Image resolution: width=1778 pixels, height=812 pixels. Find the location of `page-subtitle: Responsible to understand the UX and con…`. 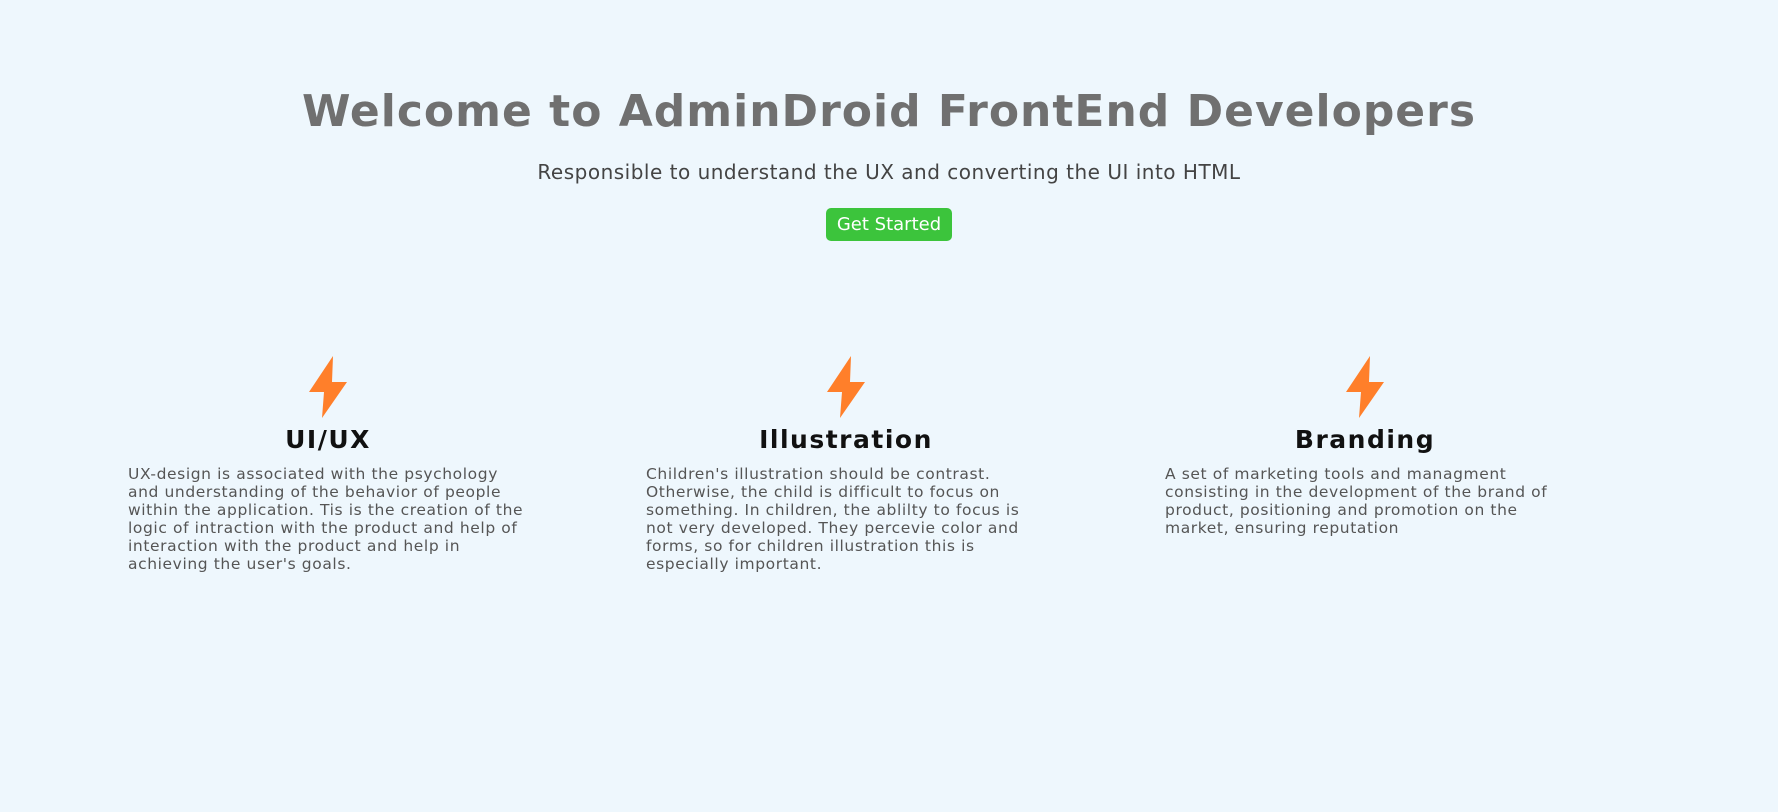

page-subtitle: Responsible to understand the UX and con… is located at coordinates (889, 172).